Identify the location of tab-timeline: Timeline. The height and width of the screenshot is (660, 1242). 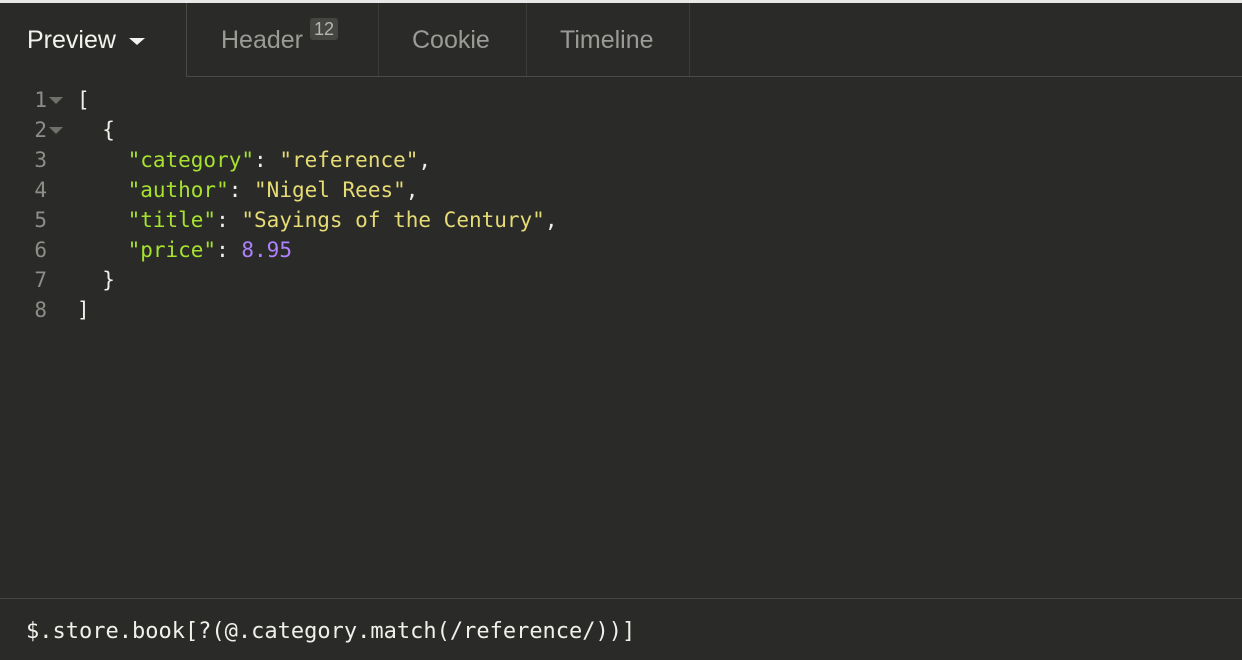
(607, 40).